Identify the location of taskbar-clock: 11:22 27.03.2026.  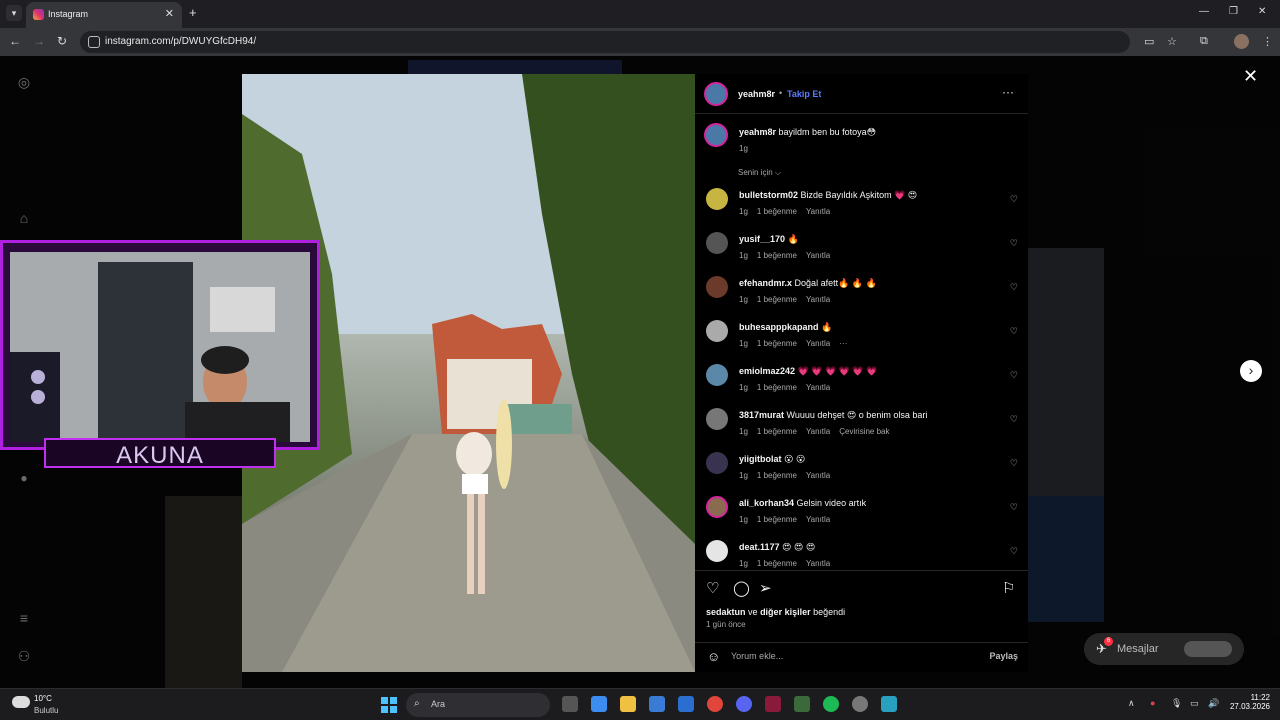
(1249, 702).